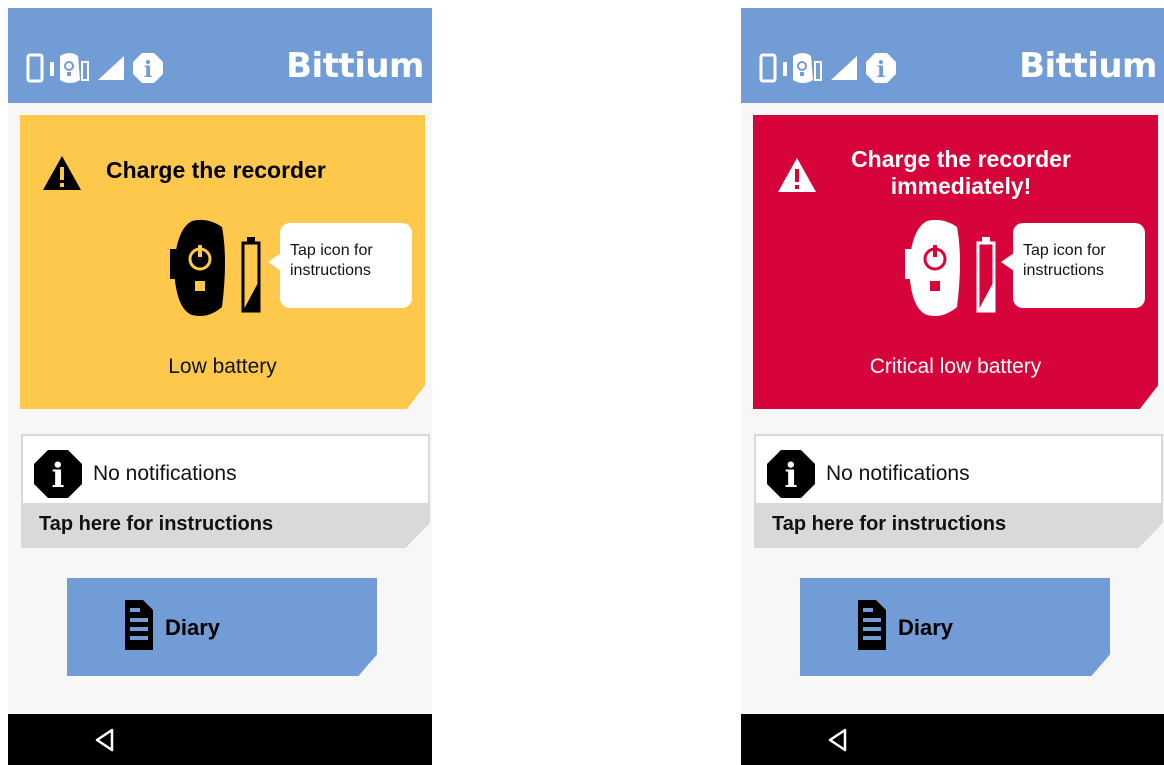  What do you see at coordinates (222, 366) in the screenshot?
I see `battery-status-text: Low battery` at bounding box center [222, 366].